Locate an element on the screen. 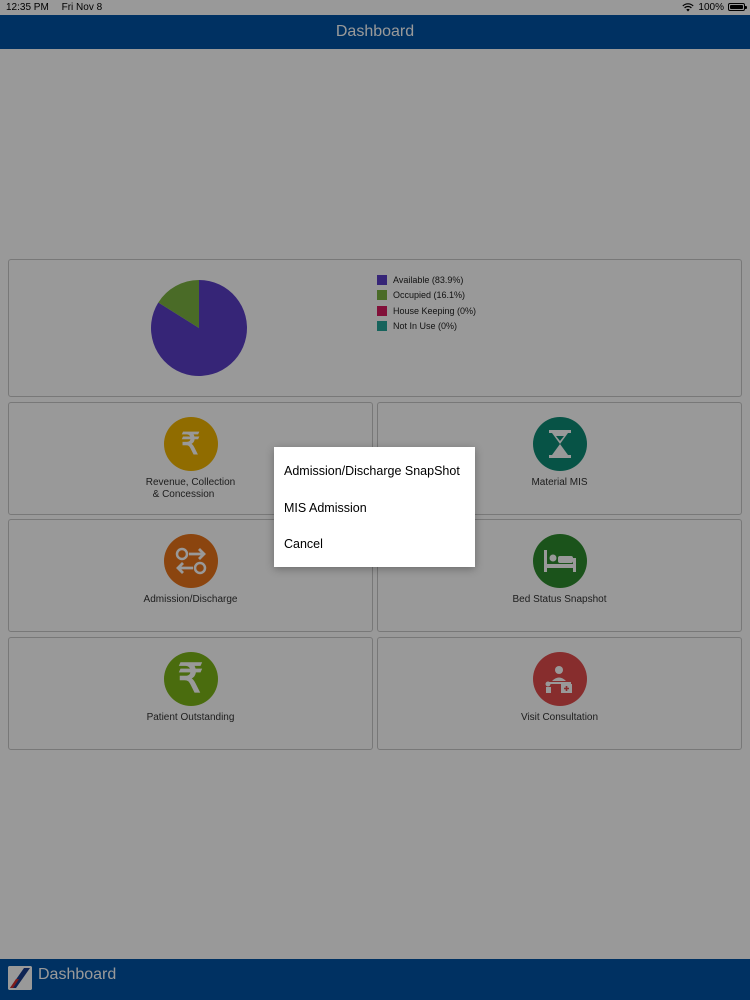 The image size is (750, 1000). menu-item-mis-admission: MIS Admission is located at coordinates (325, 508).